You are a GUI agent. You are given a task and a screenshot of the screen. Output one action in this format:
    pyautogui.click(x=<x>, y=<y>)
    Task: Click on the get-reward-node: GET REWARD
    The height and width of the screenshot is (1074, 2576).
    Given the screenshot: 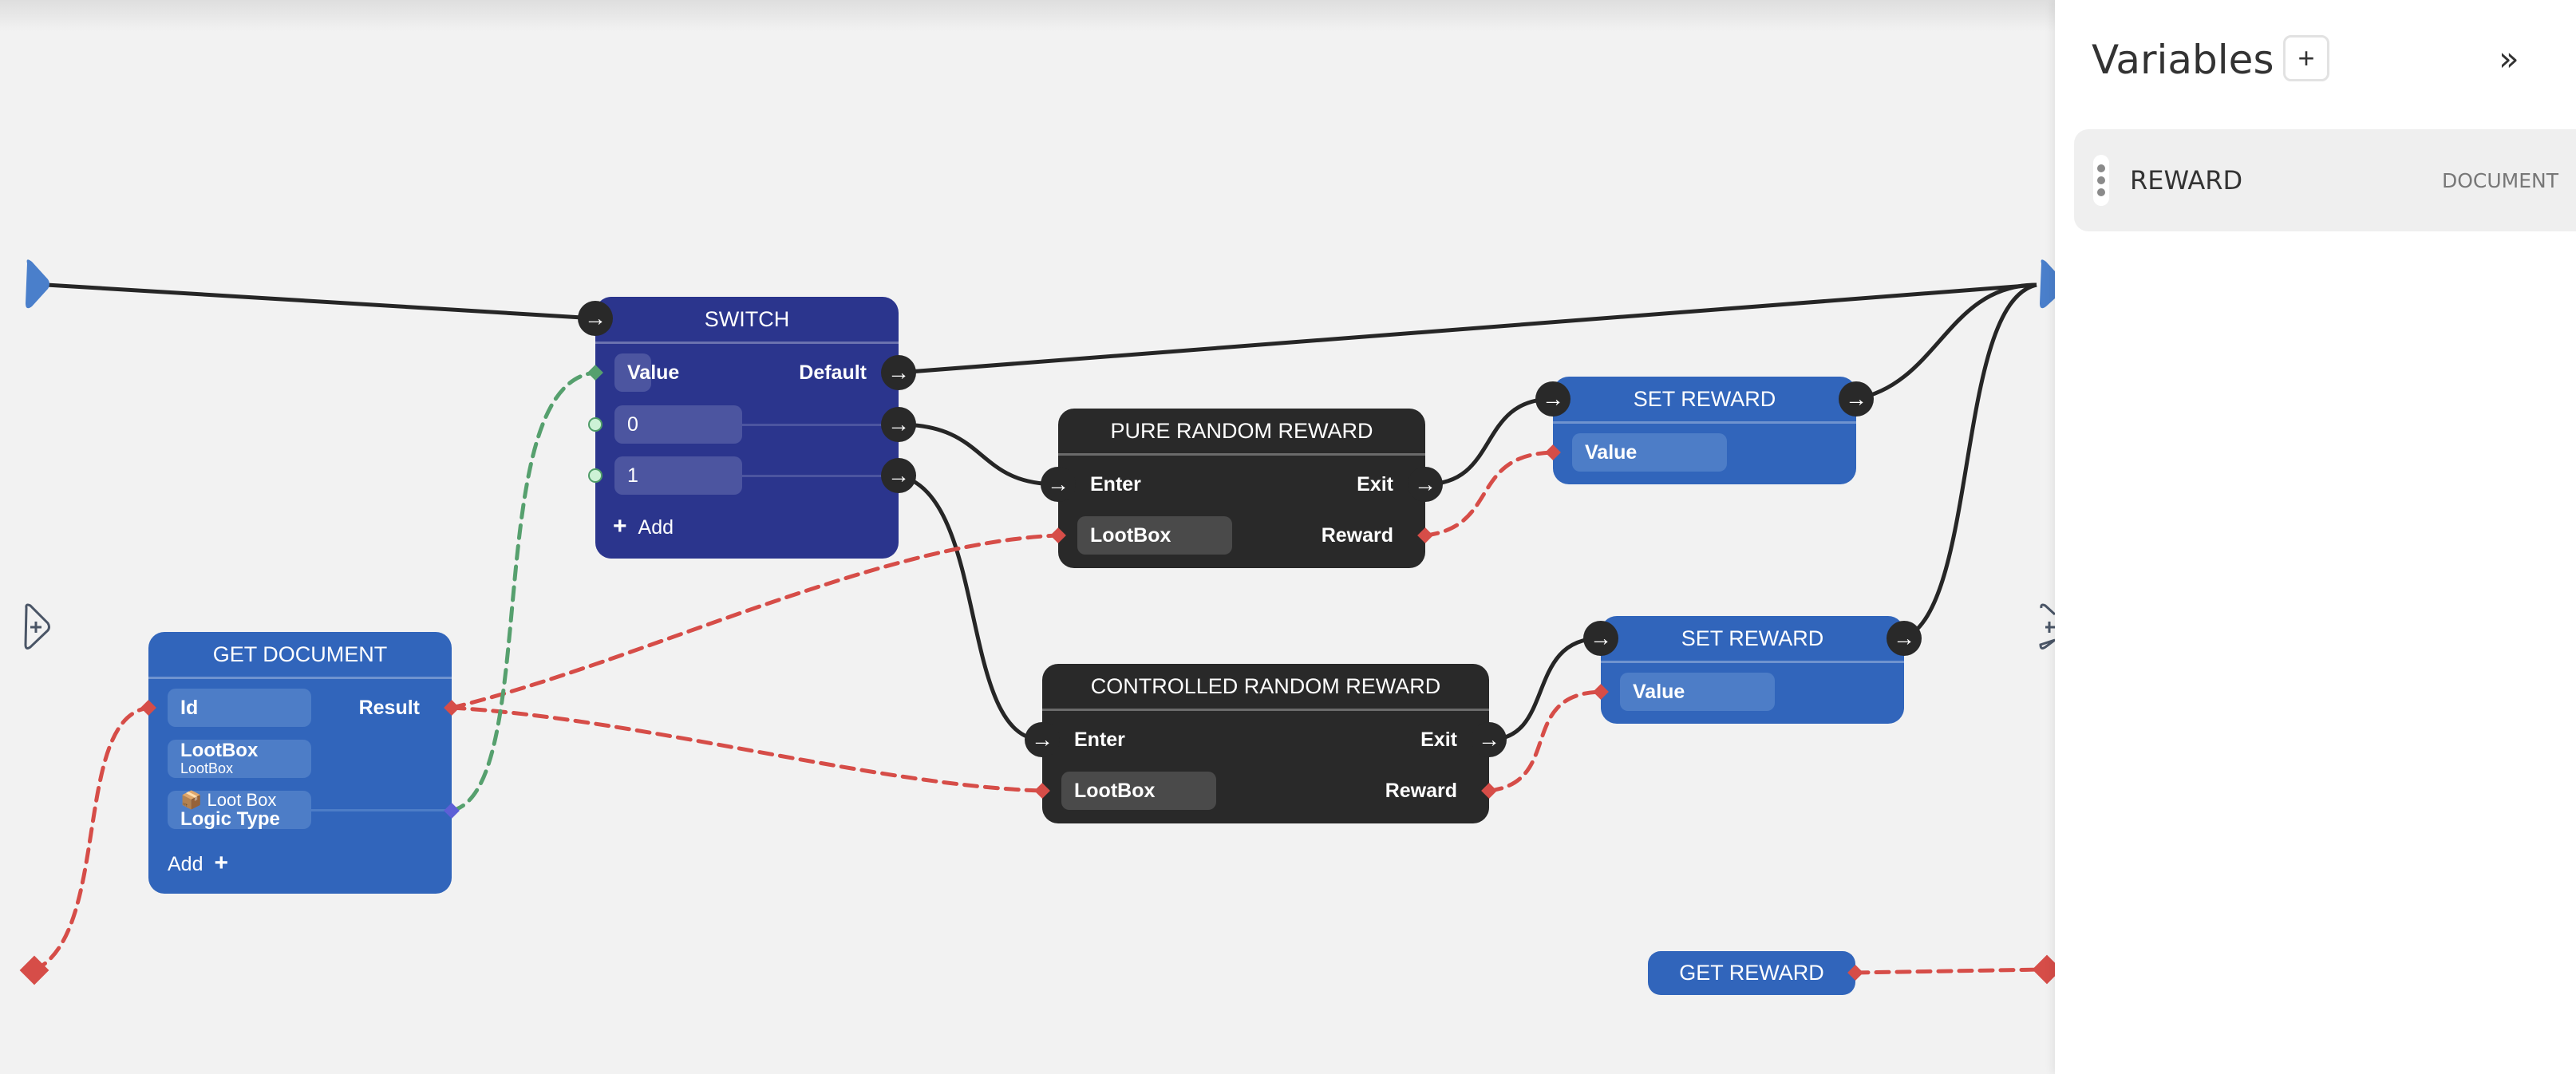 What is the action you would take?
    pyautogui.click(x=1751, y=973)
    